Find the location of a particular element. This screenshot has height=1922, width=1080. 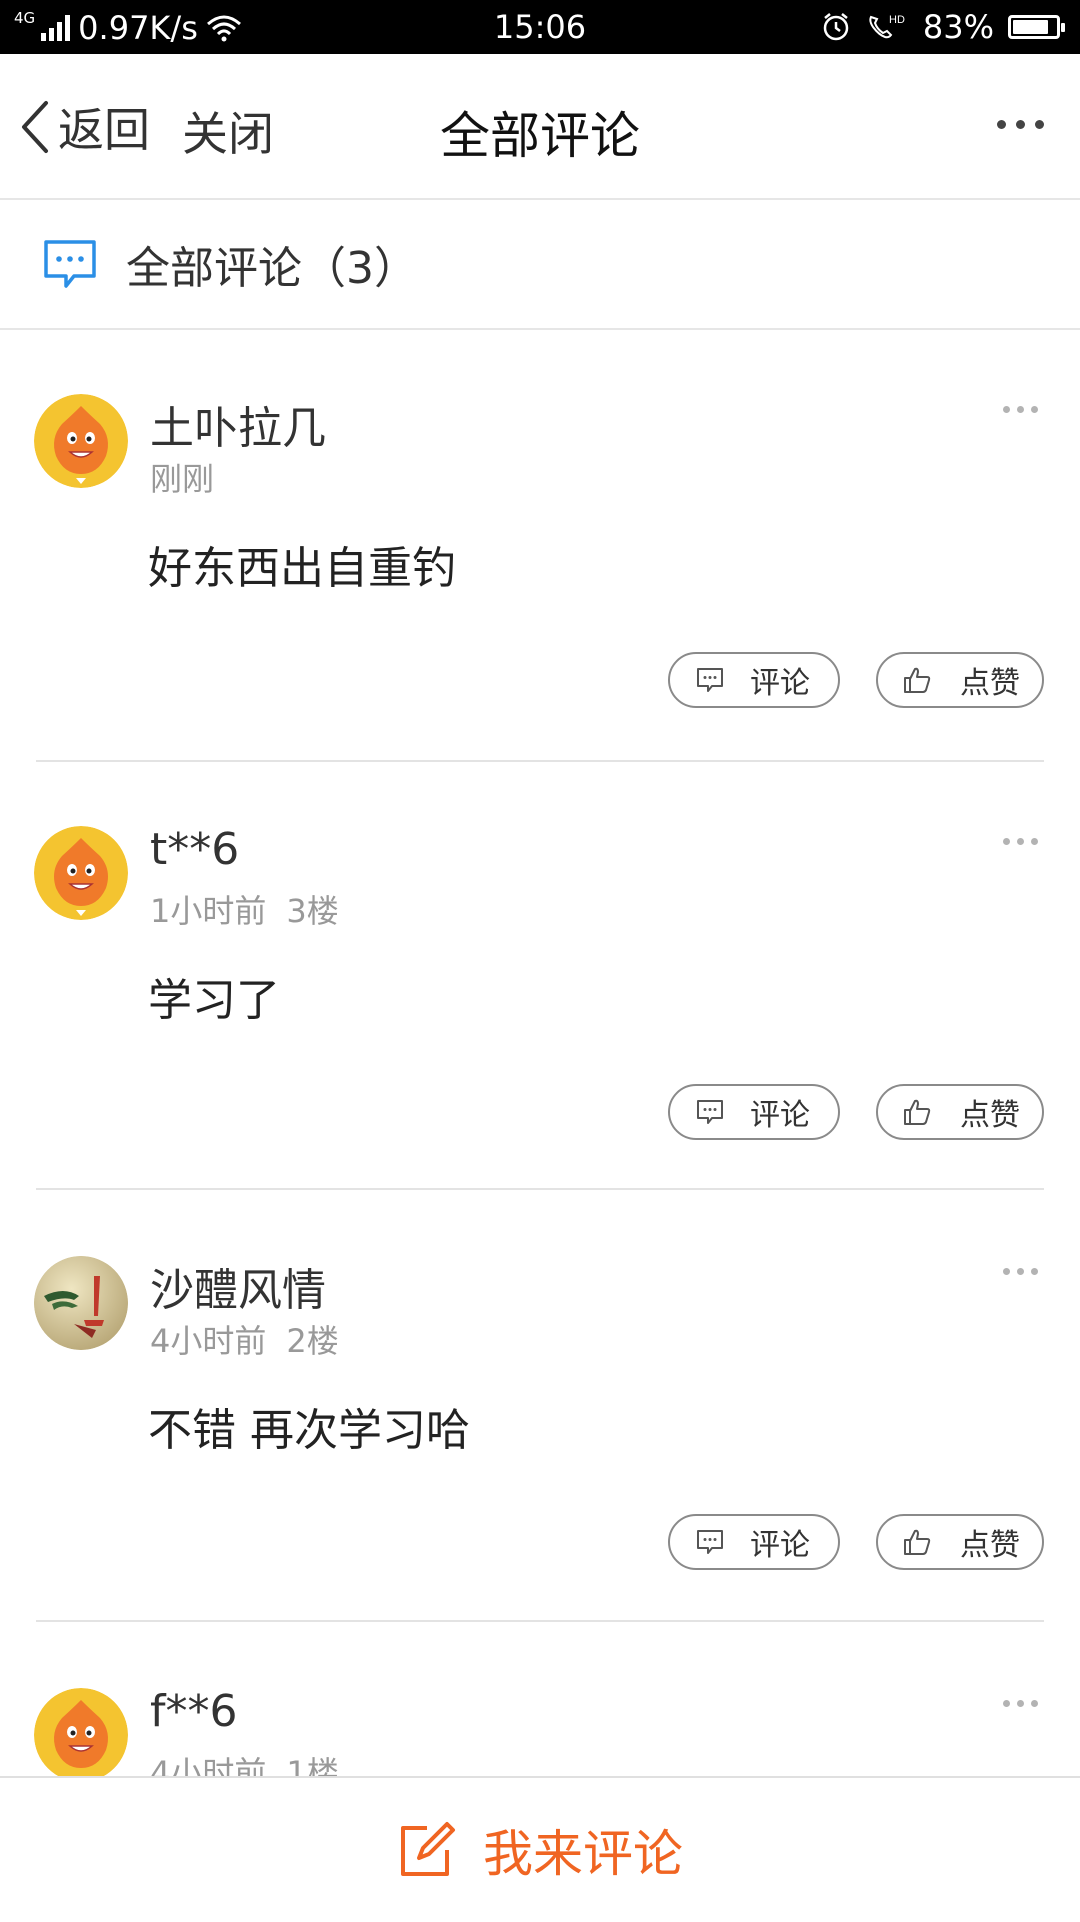

comment-text: 好东西出自重钓 is located at coordinates (302, 568).